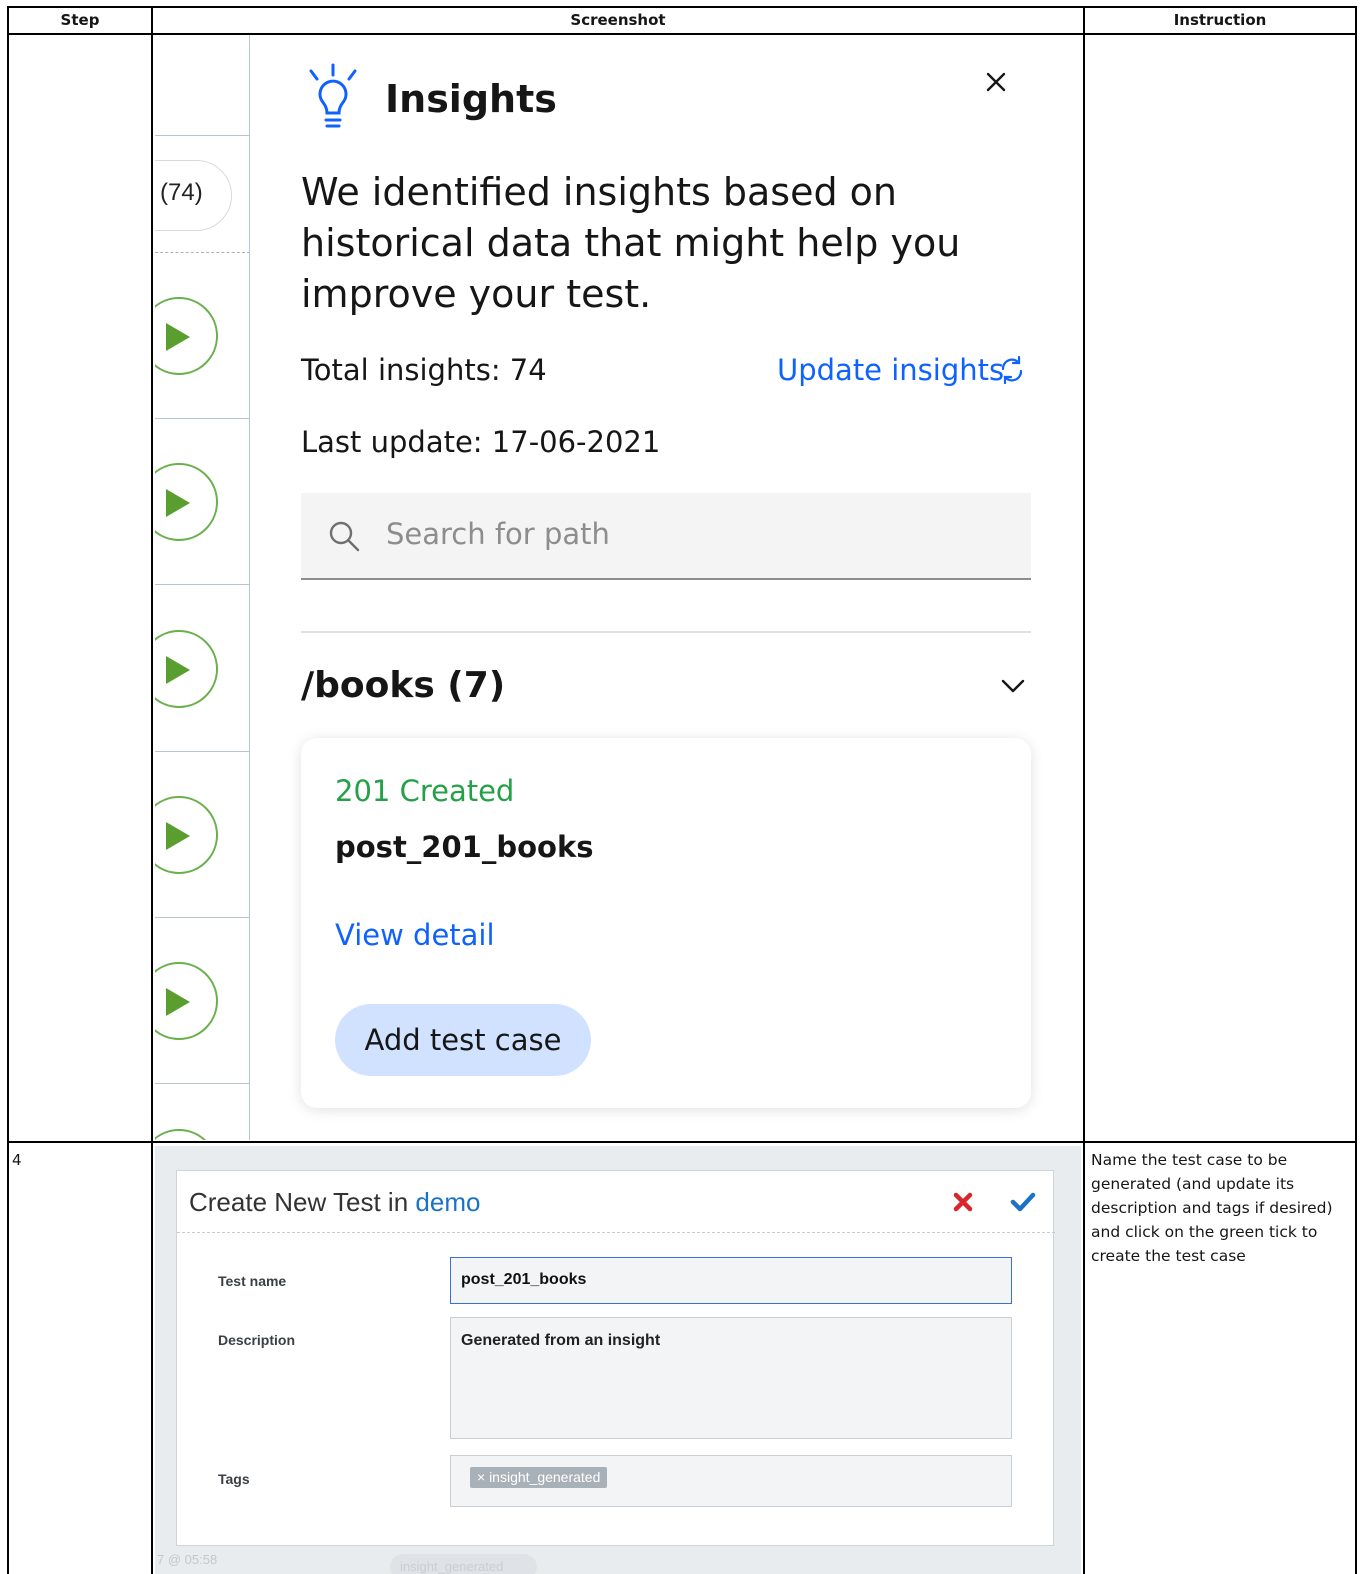 This screenshot has height=1574, width=1364. I want to click on dialog-title: Create New Test in demo, so click(334, 1202).